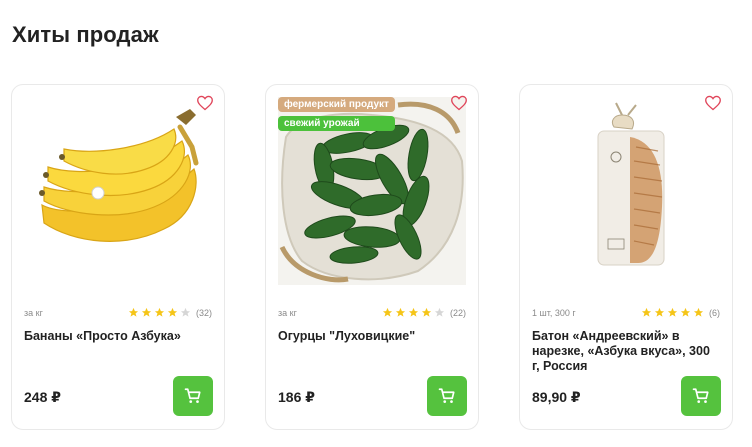  I want to click on product-rating: (22), so click(424, 312).